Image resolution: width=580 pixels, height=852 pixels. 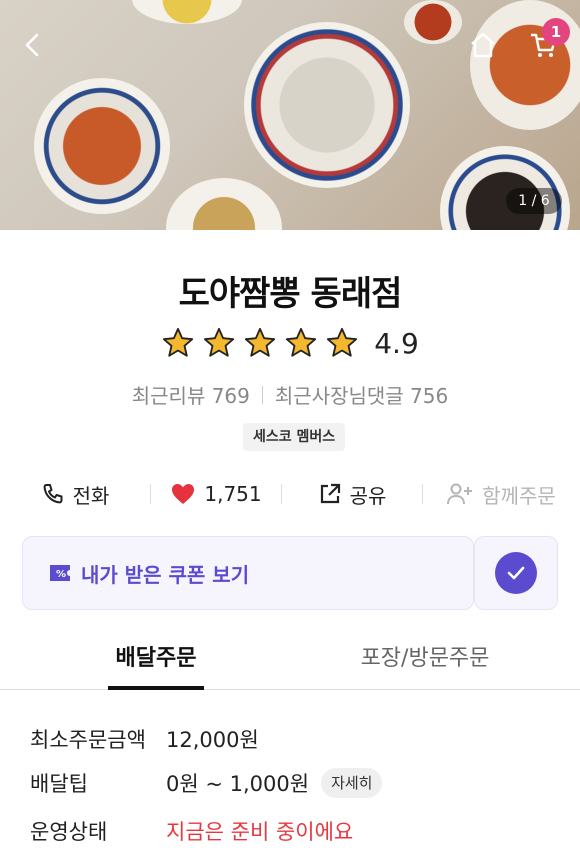 I want to click on rating-row: 4.9, so click(x=290, y=343).